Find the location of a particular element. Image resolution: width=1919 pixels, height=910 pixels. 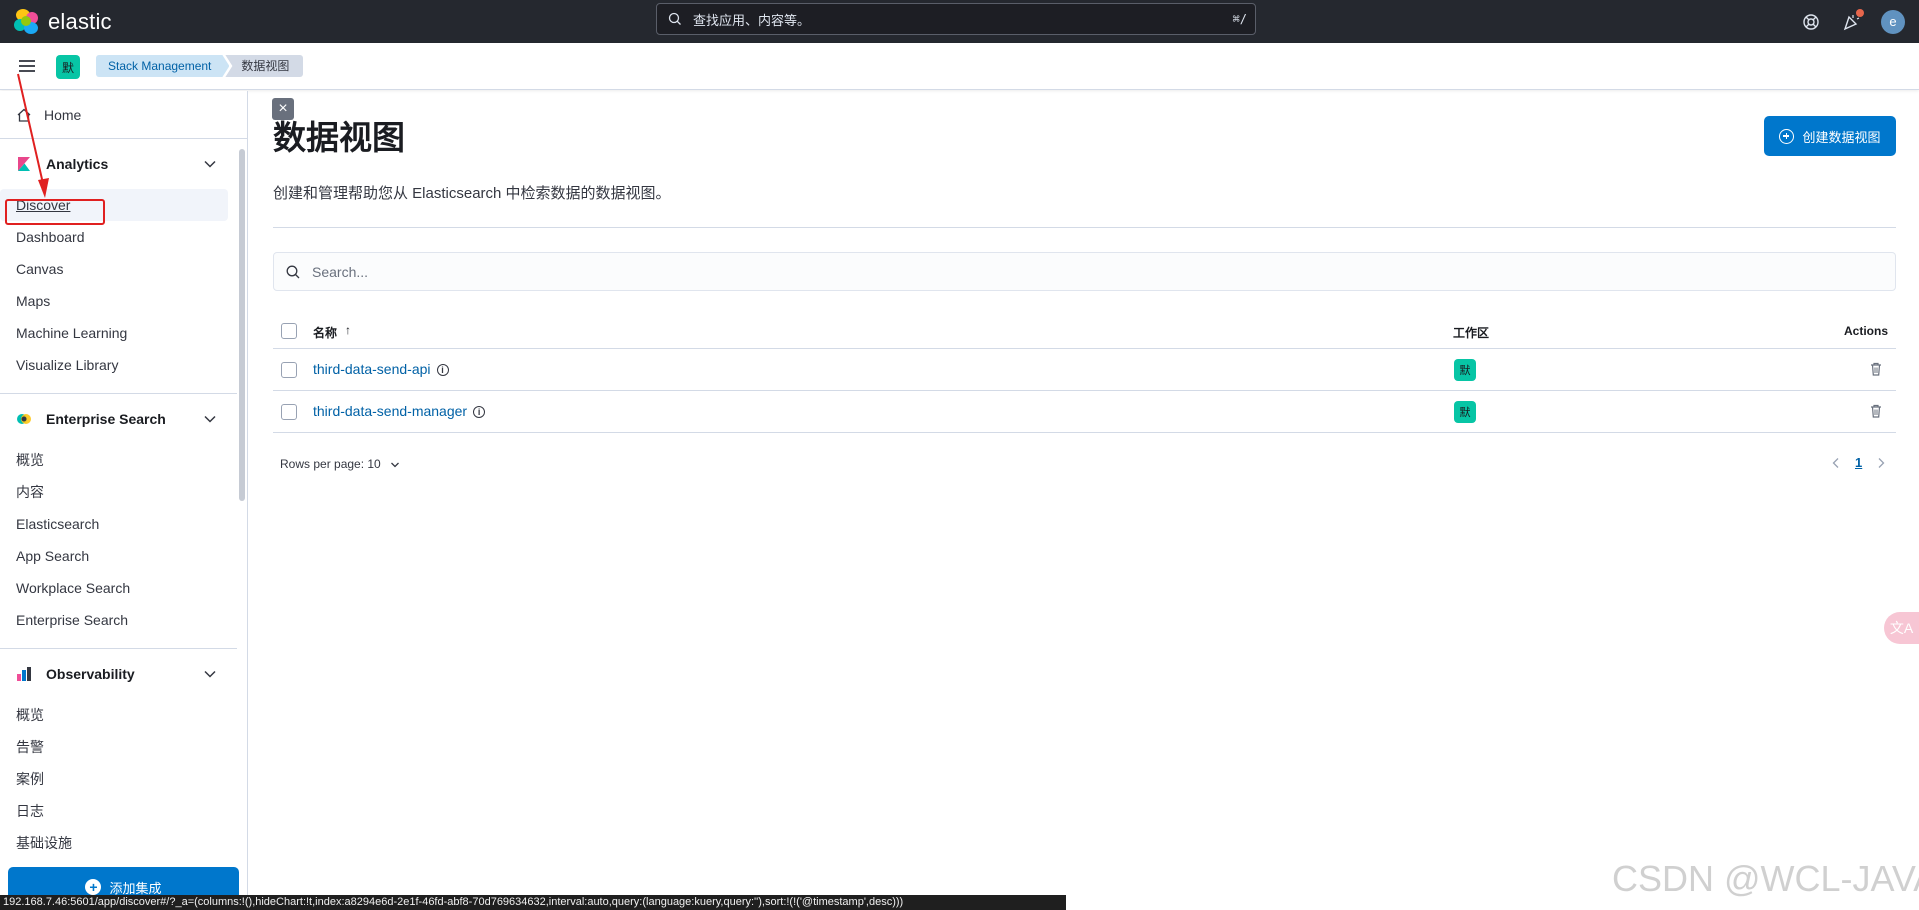

nav-group-enterprise-search: Enterprise Search is located at coordinates (123, 419).